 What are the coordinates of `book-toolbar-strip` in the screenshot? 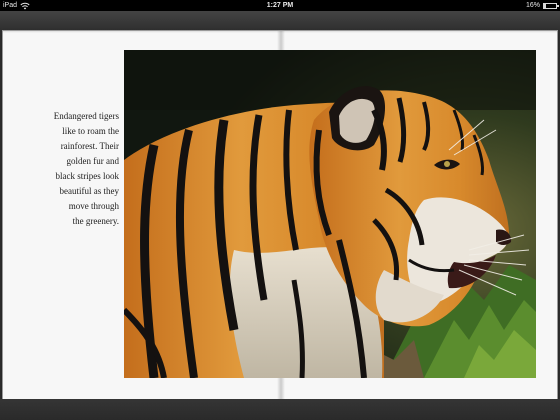 It's located at (280, 21).